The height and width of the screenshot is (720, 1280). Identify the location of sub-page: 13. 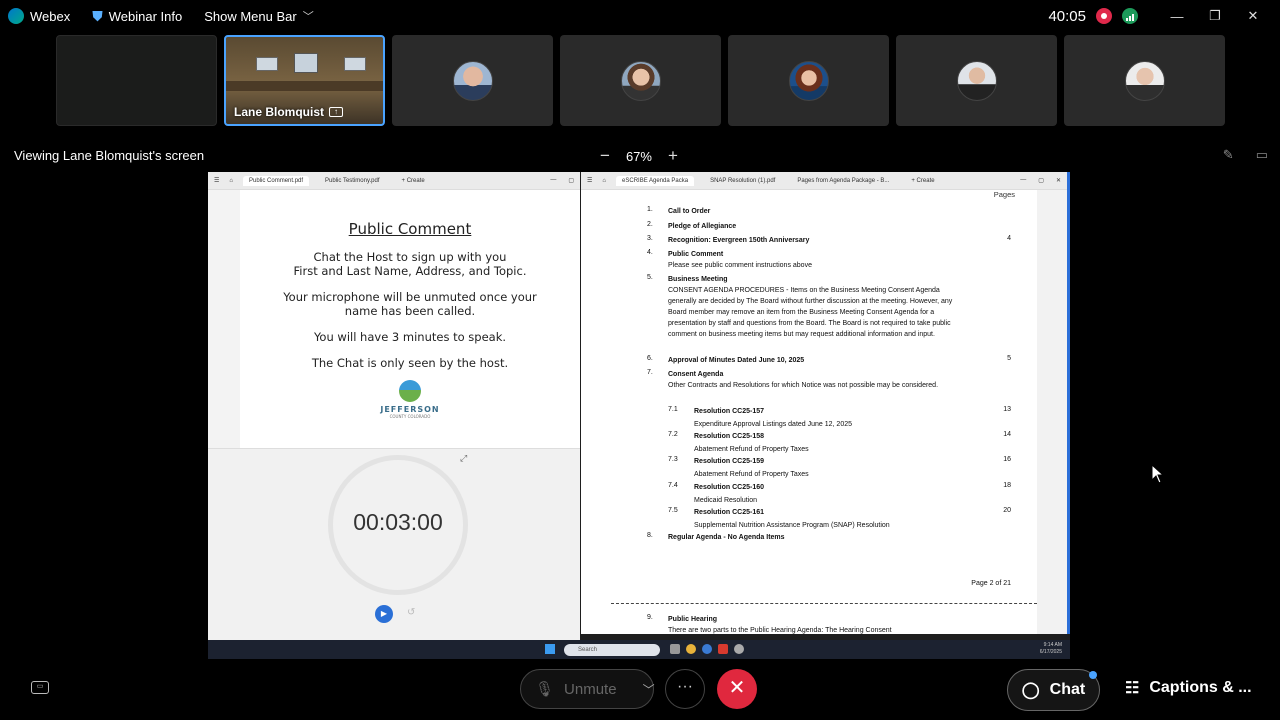
(1007, 409).